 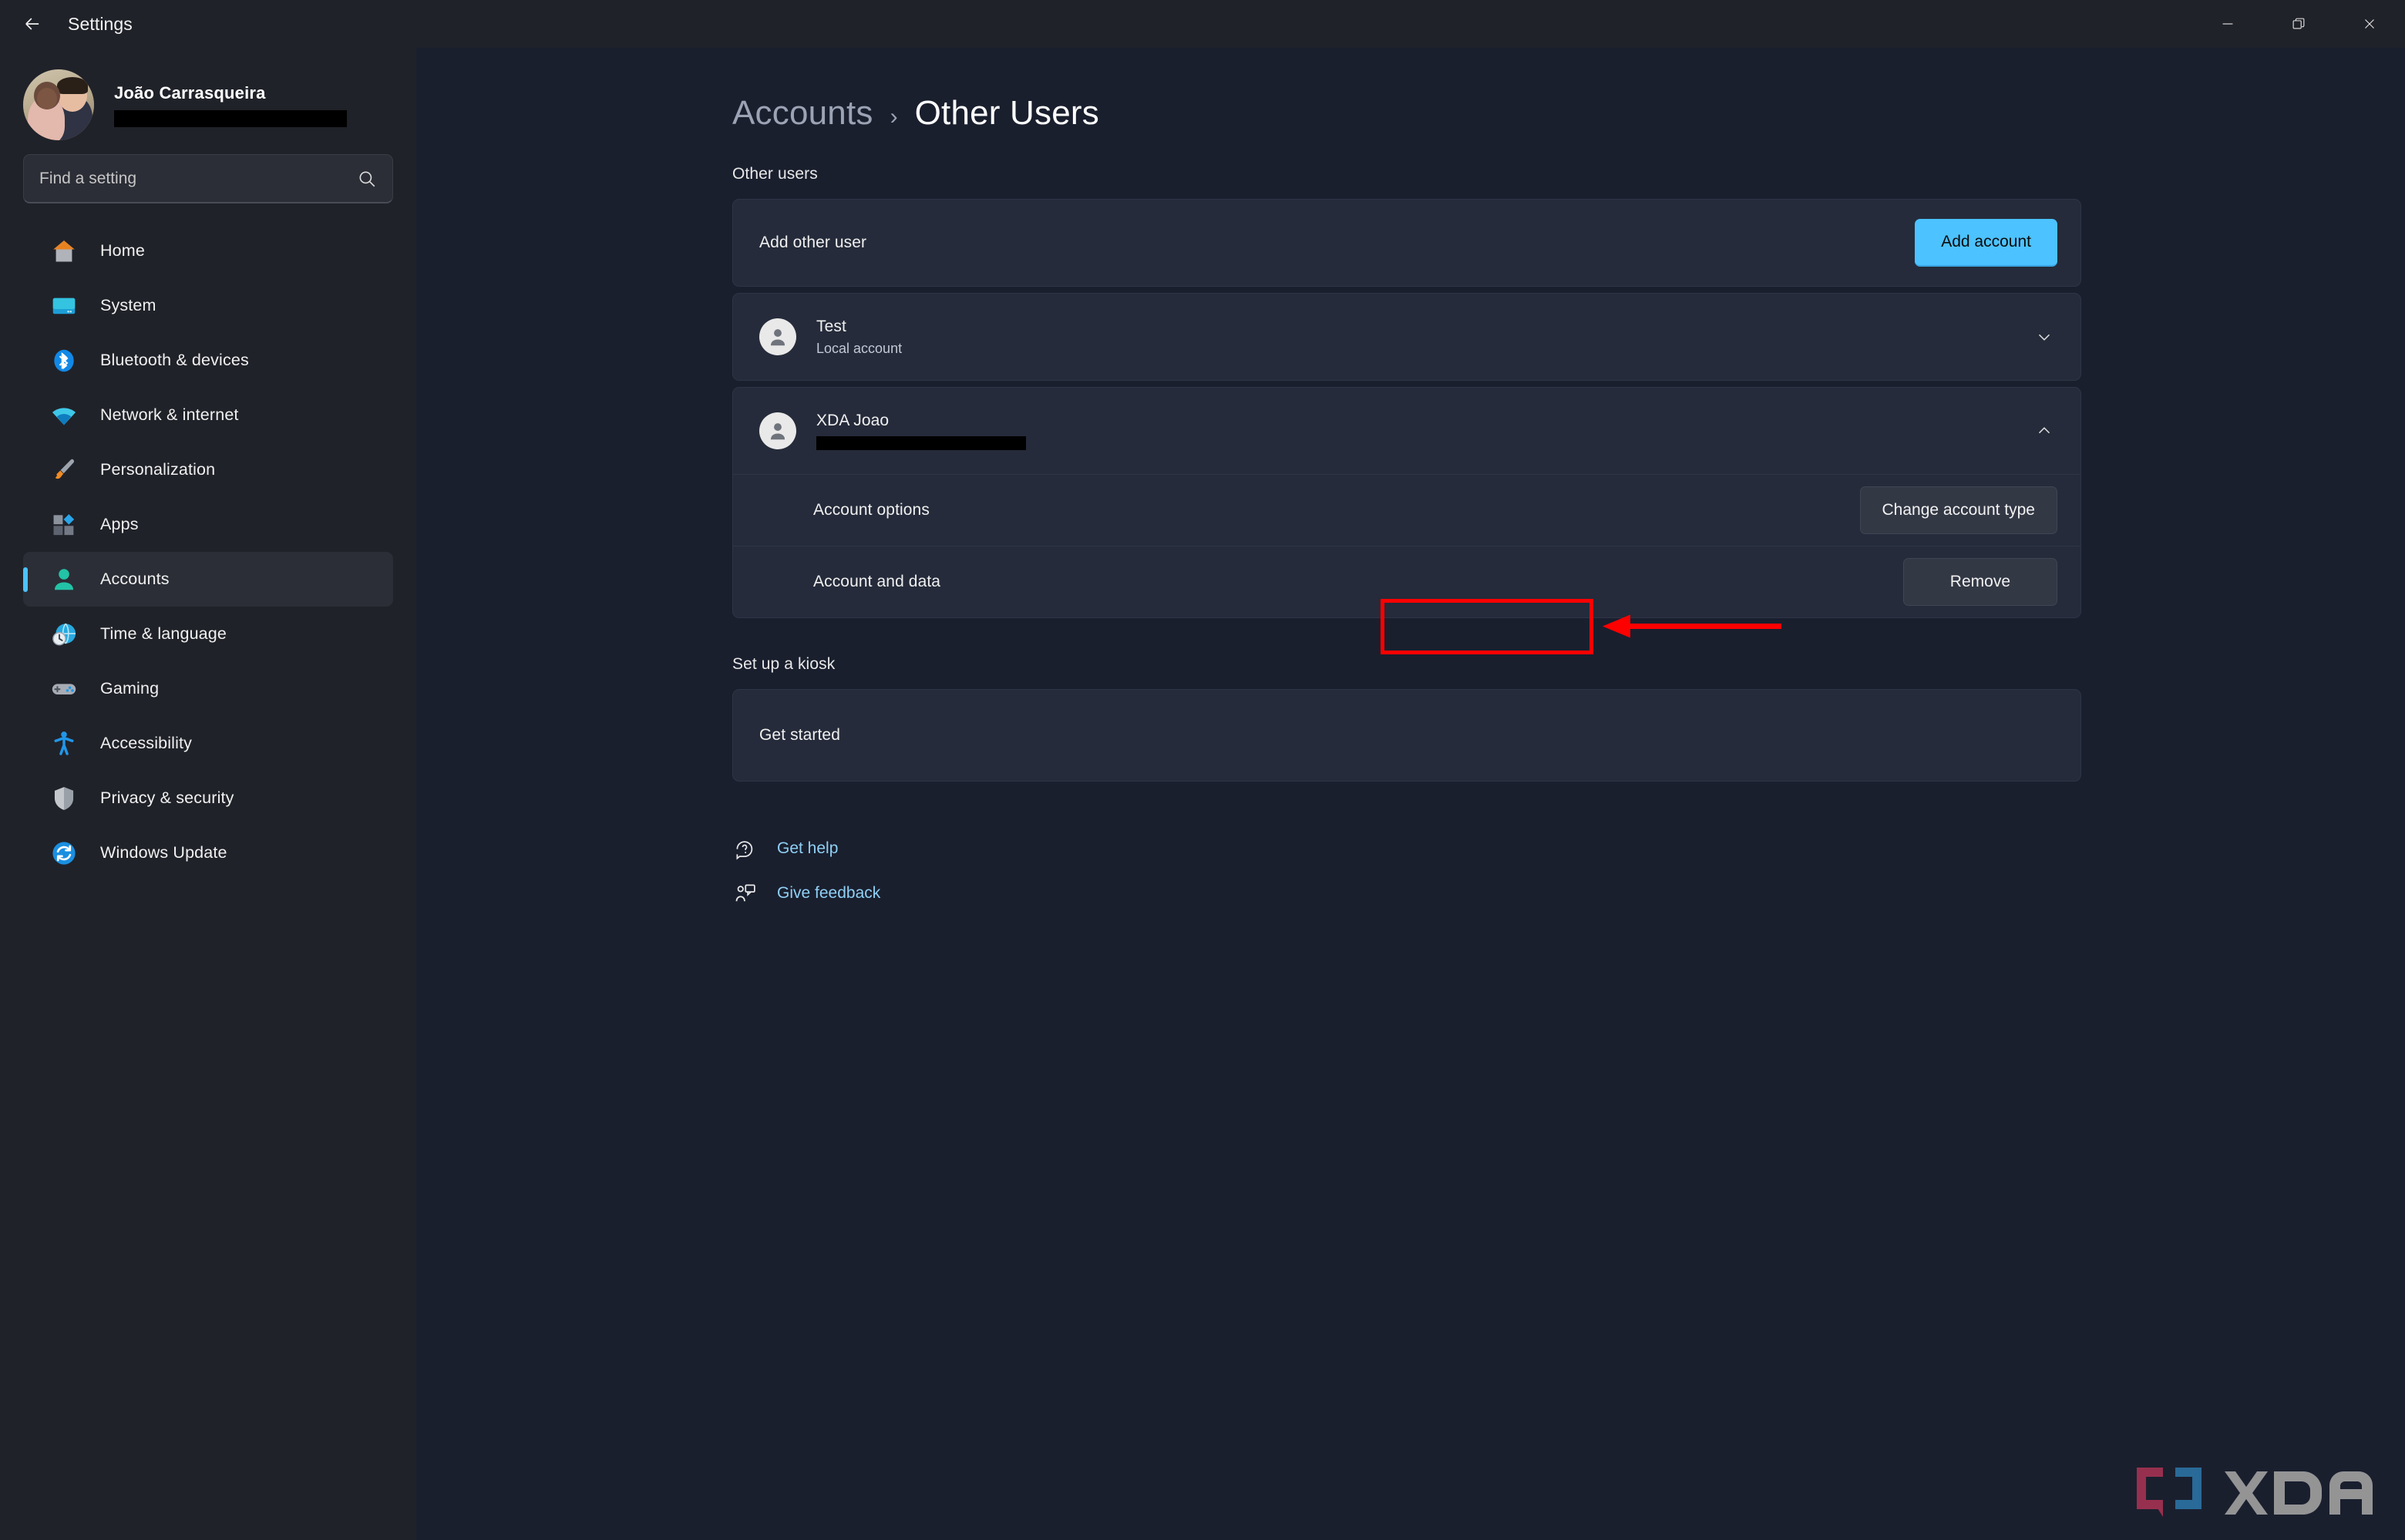 What do you see at coordinates (1568, 893) in the screenshot?
I see `give-feedback-link: Give feedback` at bounding box center [1568, 893].